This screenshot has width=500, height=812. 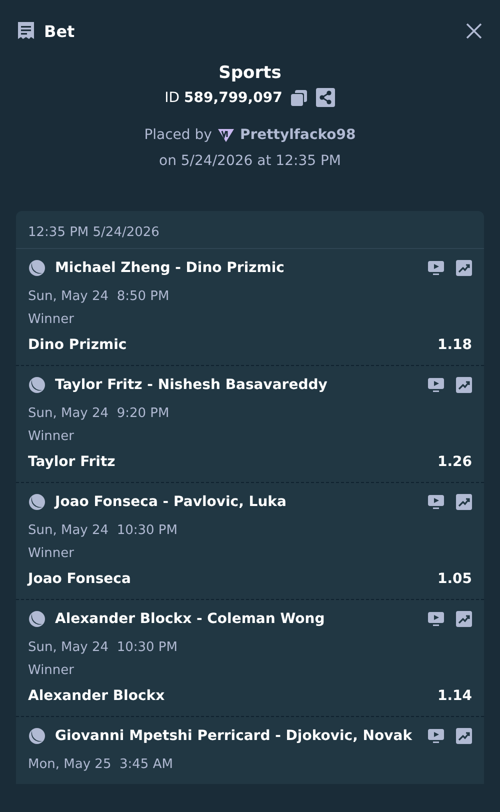 What do you see at coordinates (250, 73) in the screenshot?
I see `bet-category: Sports` at bounding box center [250, 73].